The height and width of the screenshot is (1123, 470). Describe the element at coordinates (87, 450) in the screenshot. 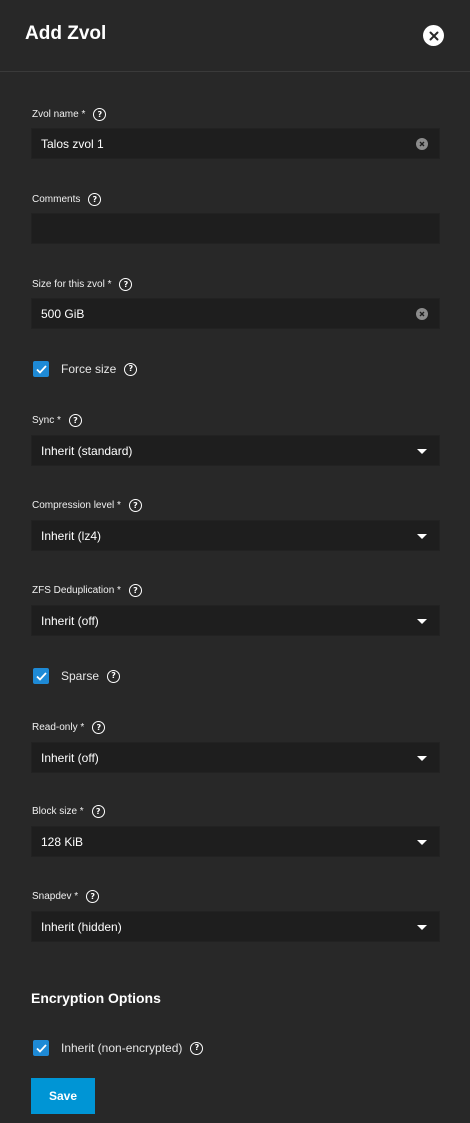

I see `sync-value: Inherit (standard)` at that location.